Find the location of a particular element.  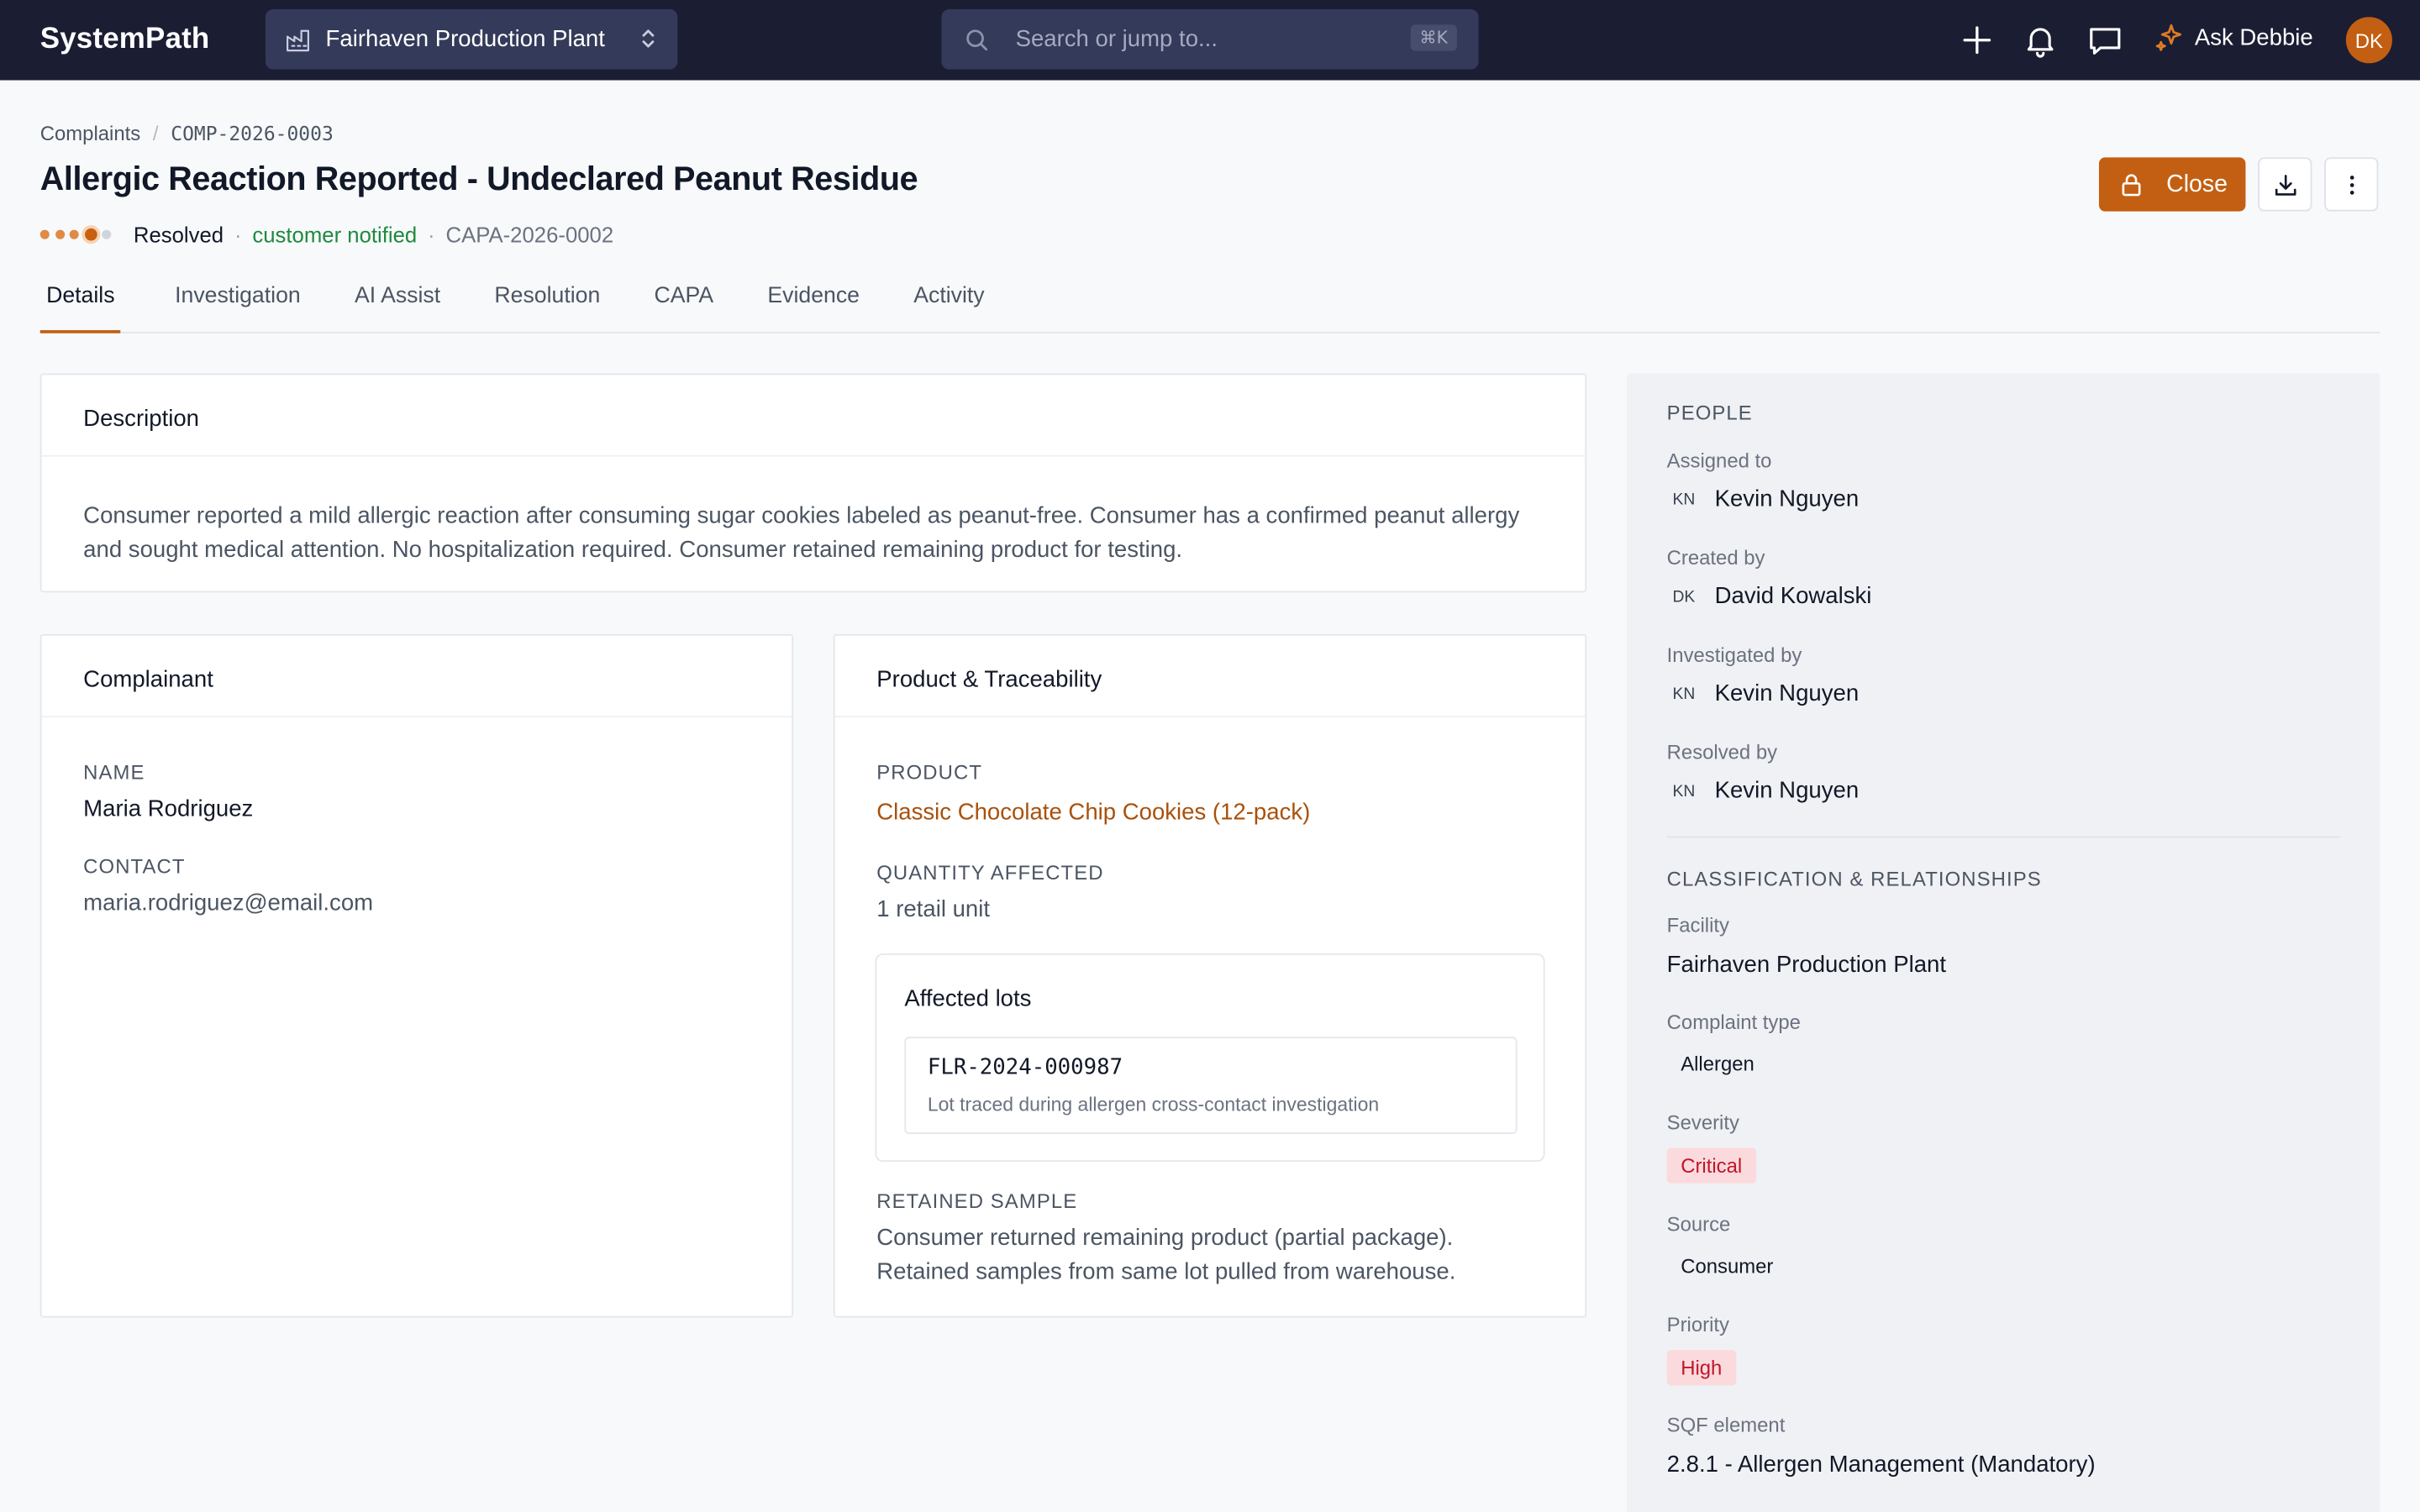

plus-icon is located at coordinates (1978, 40).